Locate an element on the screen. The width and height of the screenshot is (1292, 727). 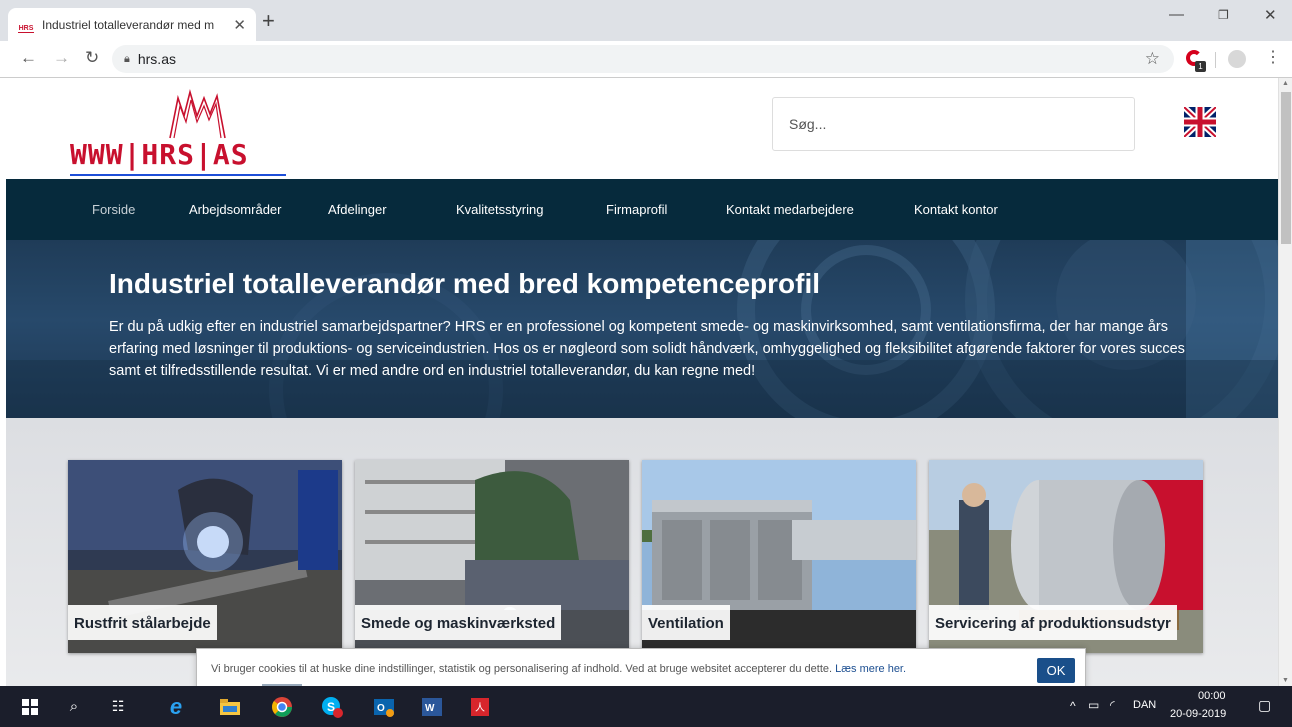
scroll-up-icon: ▲ is located at coordinates (1285, 83).